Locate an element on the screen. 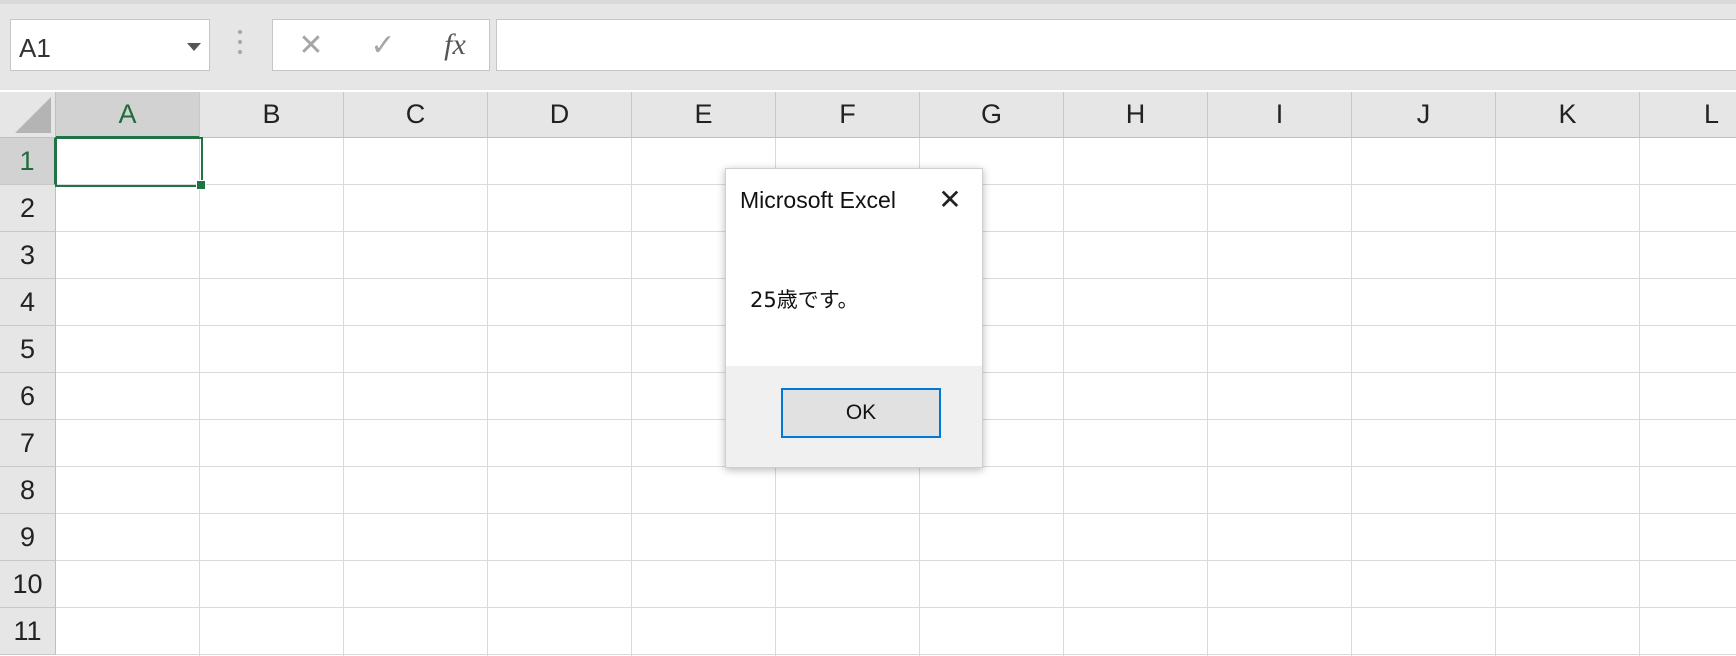 The width and height of the screenshot is (1736, 656). row-header-2: 2 is located at coordinates (28, 208).